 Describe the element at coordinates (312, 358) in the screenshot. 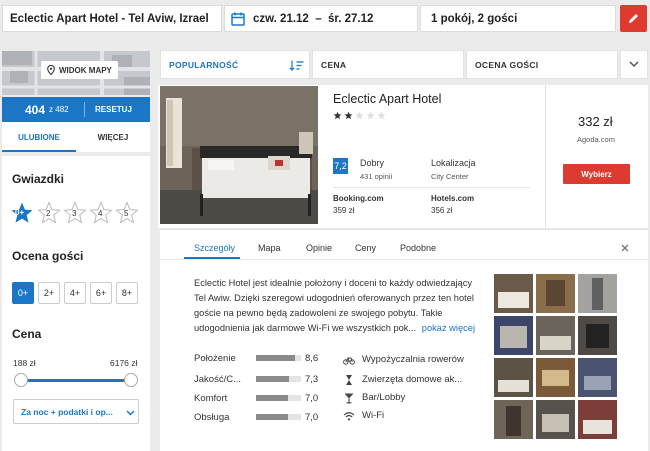

I see `rating-location-value: 8,6` at that location.